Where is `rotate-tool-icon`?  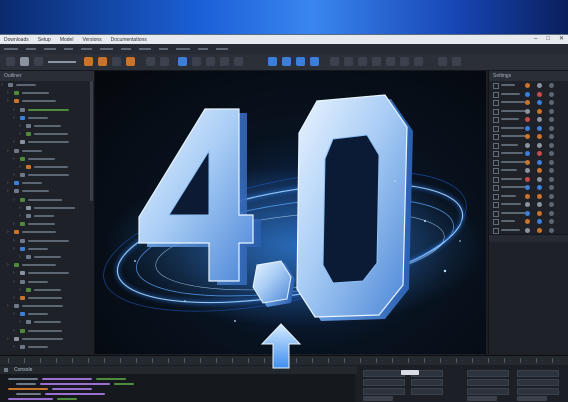 rotate-tool-icon is located at coordinates (38, 61).